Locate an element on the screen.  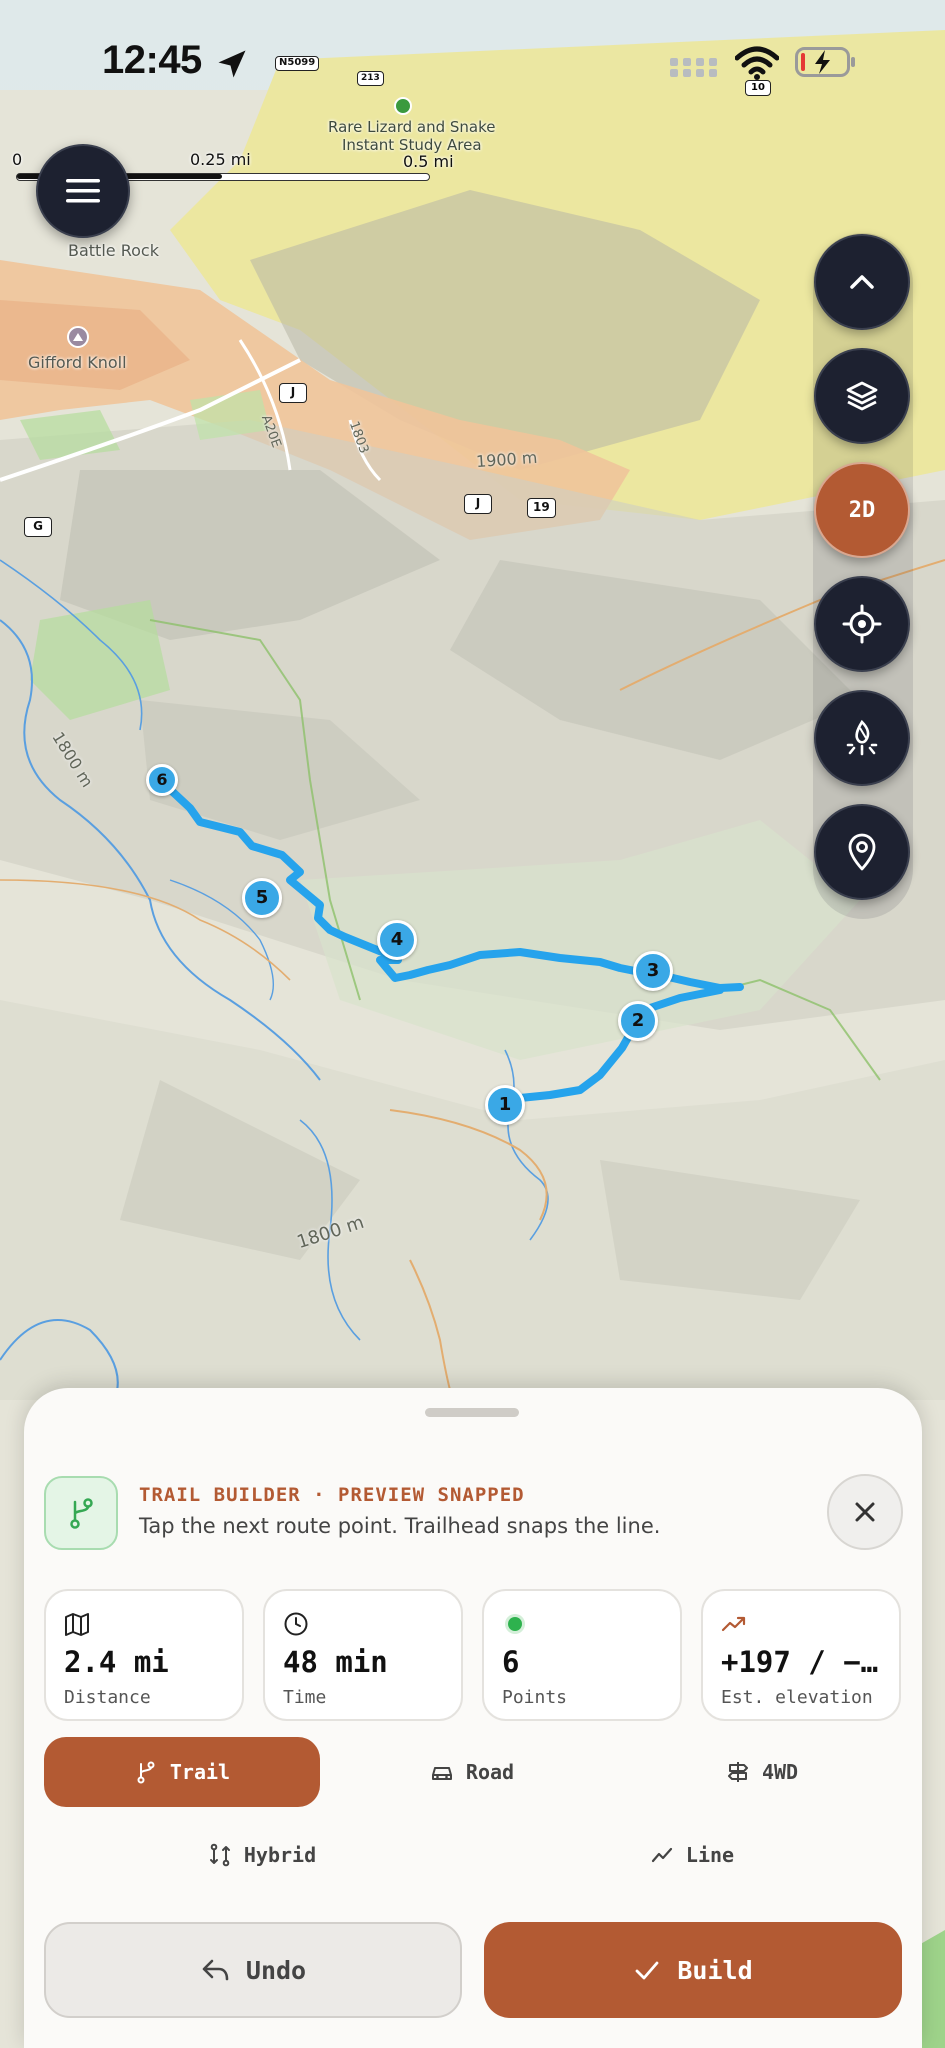
stat-card-elevation: +197 / −… Est. elevation is located at coordinates (801, 1655).